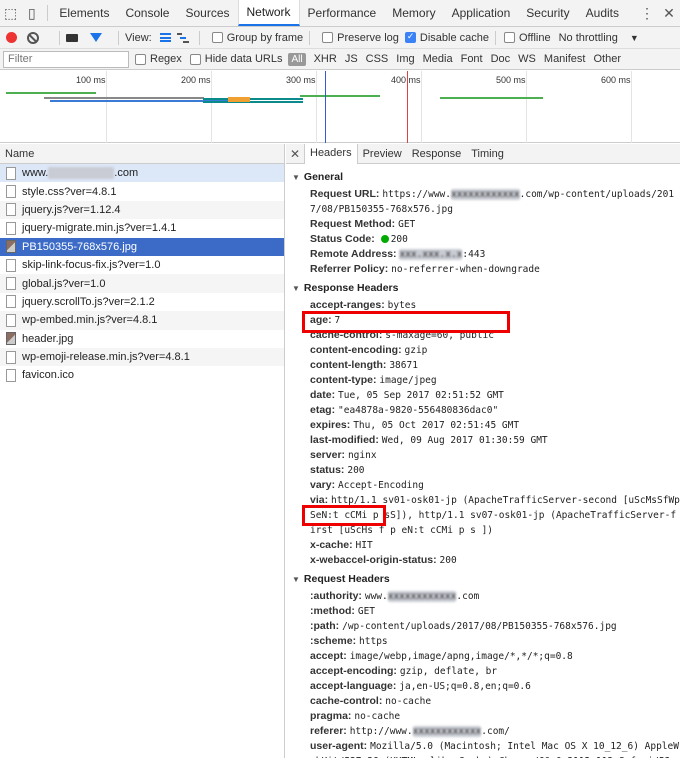 The image size is (680, 758). I want to click on expand-triangle-icon: ▼, so click(296, 177).